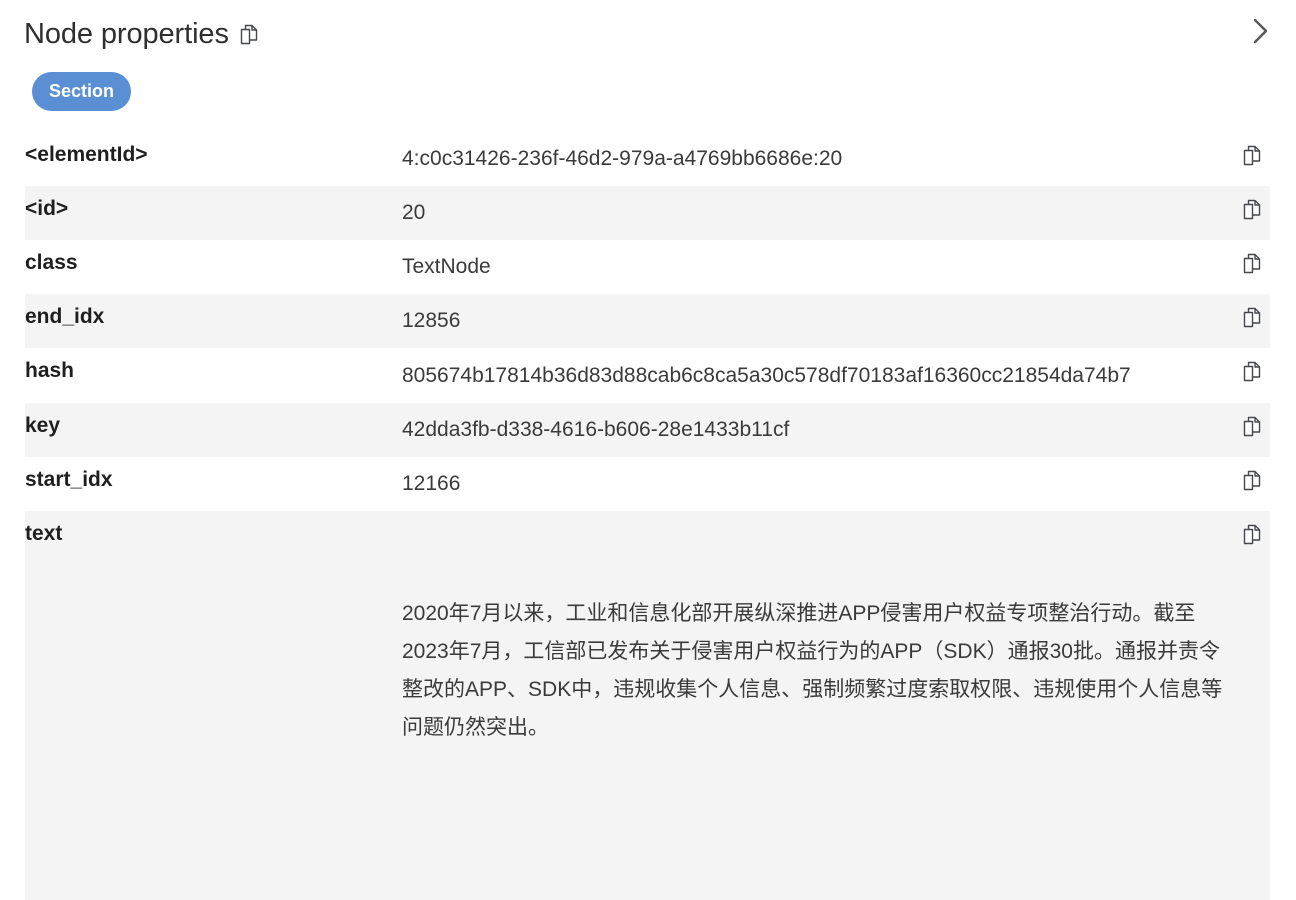 This screenshot has height=900, width=1296. I want to click on property-key: class, so click(51, 262).